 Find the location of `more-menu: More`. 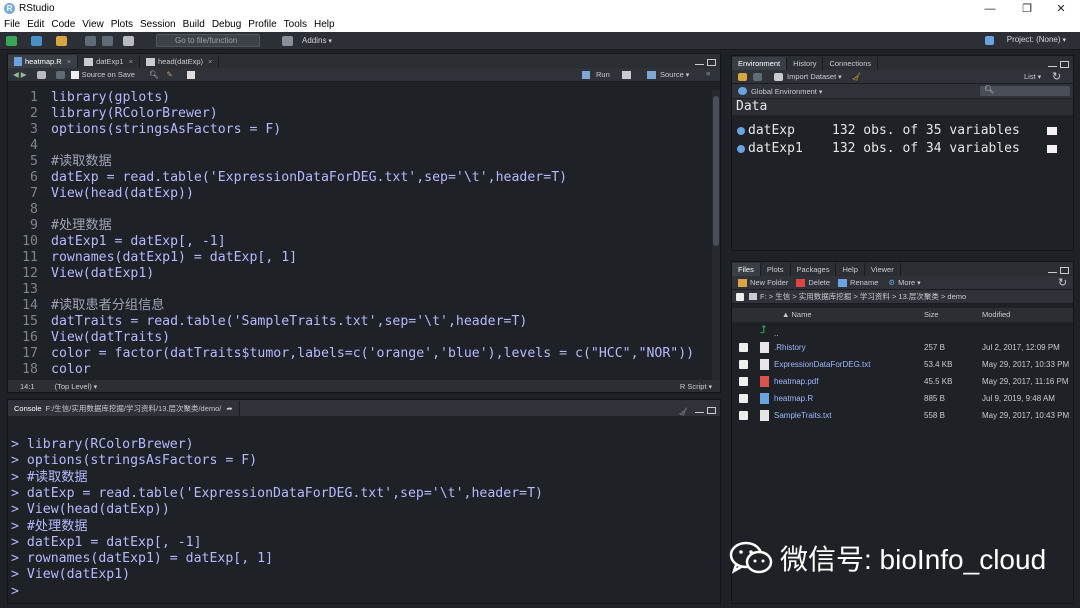

more-menu: More is located at coordinates (909, 282).